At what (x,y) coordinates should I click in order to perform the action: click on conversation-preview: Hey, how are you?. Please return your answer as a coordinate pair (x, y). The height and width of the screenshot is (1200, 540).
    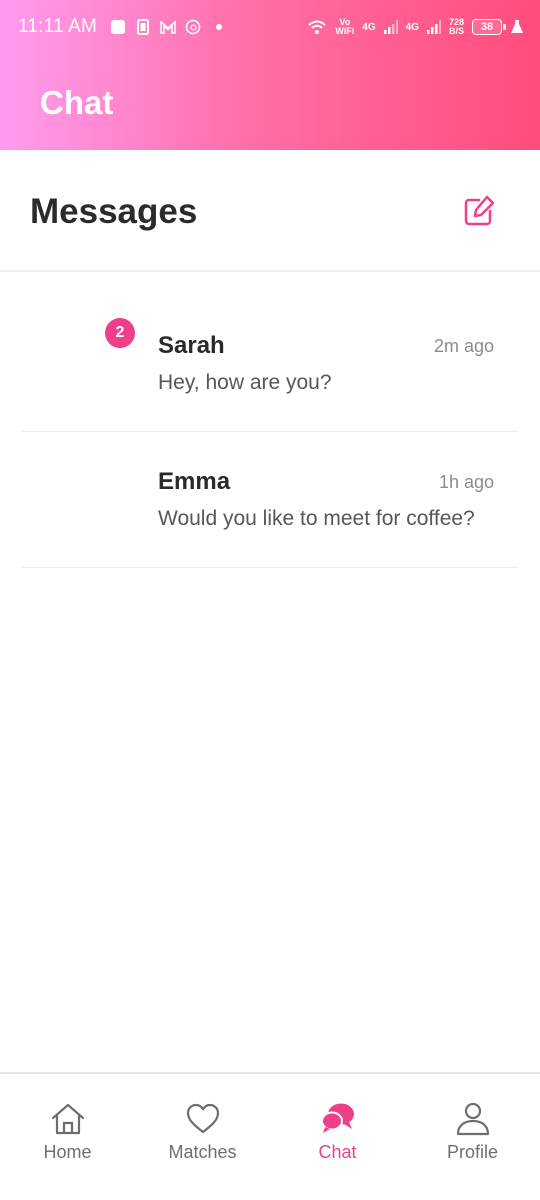
    Looking at the image, I should click on (245, 382).